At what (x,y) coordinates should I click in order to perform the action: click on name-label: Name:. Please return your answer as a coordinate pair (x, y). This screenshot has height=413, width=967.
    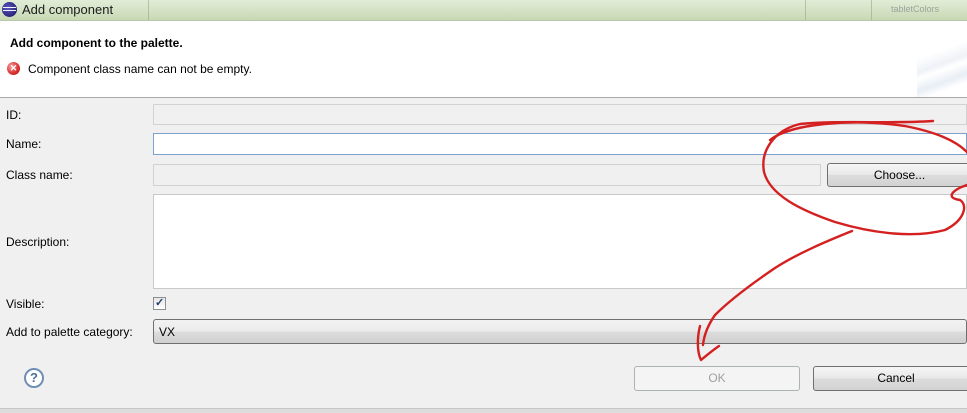
    Looking at the image, I should click on (24, 144).